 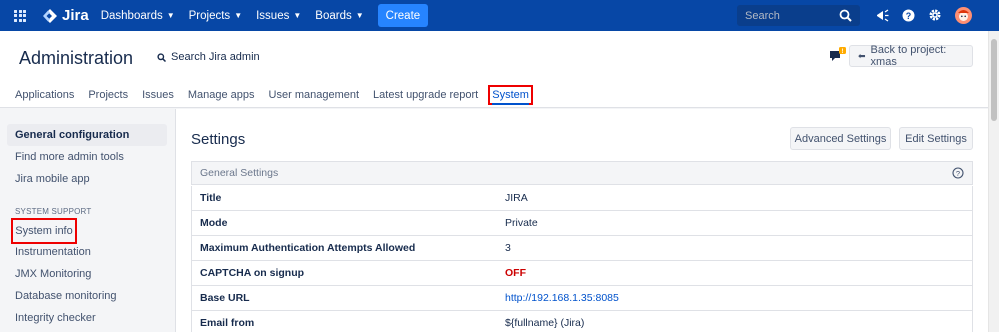 I want to click on create-button: Create, so click(x=403, y=15).